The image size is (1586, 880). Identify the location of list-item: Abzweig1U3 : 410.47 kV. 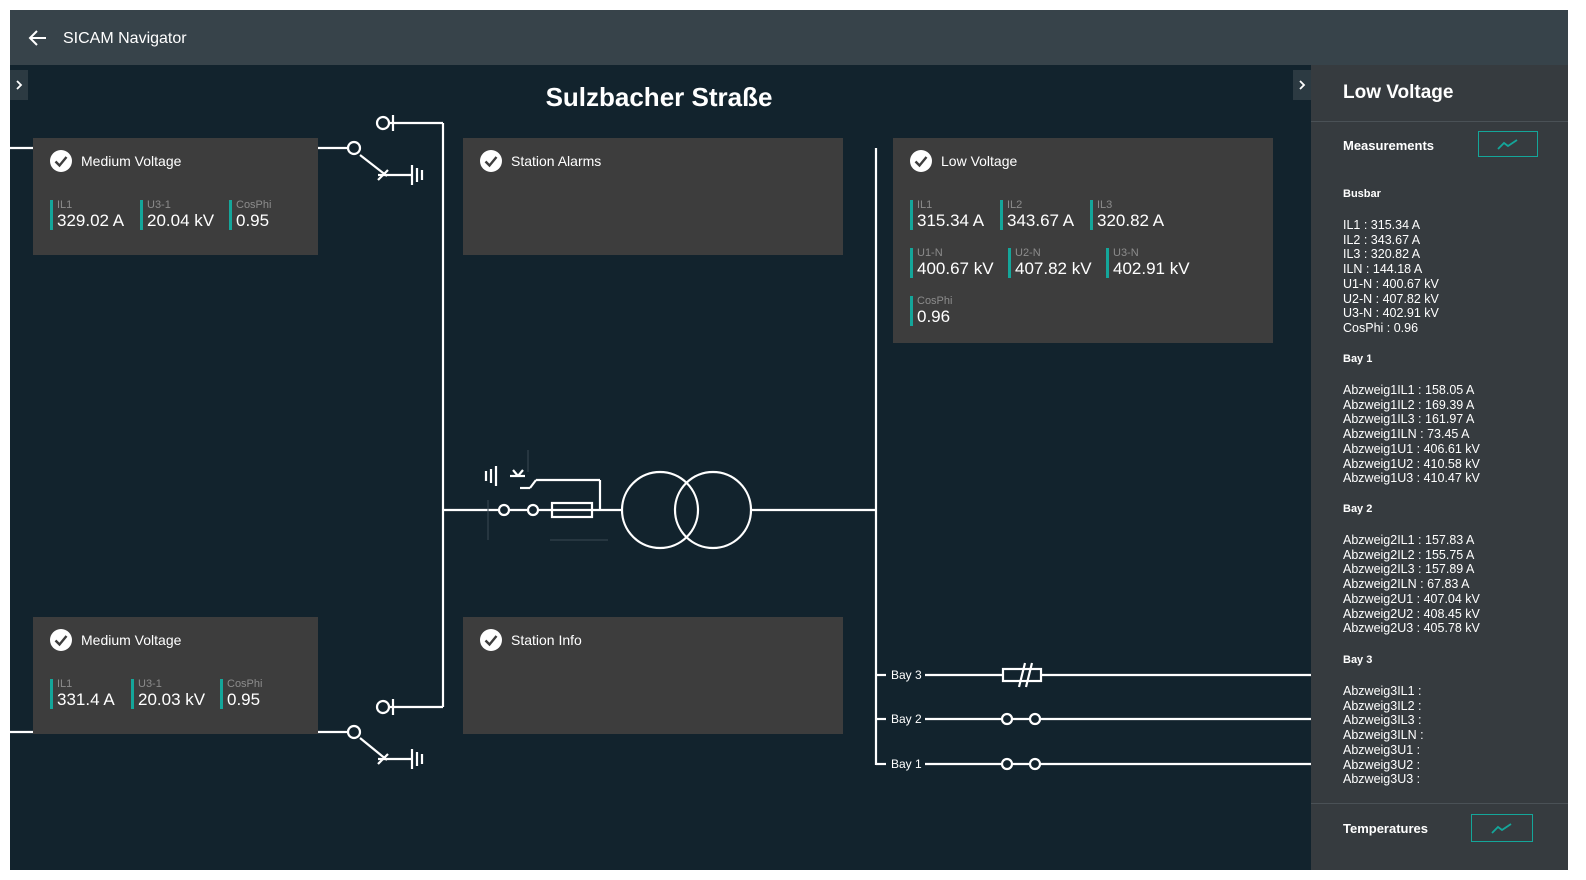
(1411, 478).